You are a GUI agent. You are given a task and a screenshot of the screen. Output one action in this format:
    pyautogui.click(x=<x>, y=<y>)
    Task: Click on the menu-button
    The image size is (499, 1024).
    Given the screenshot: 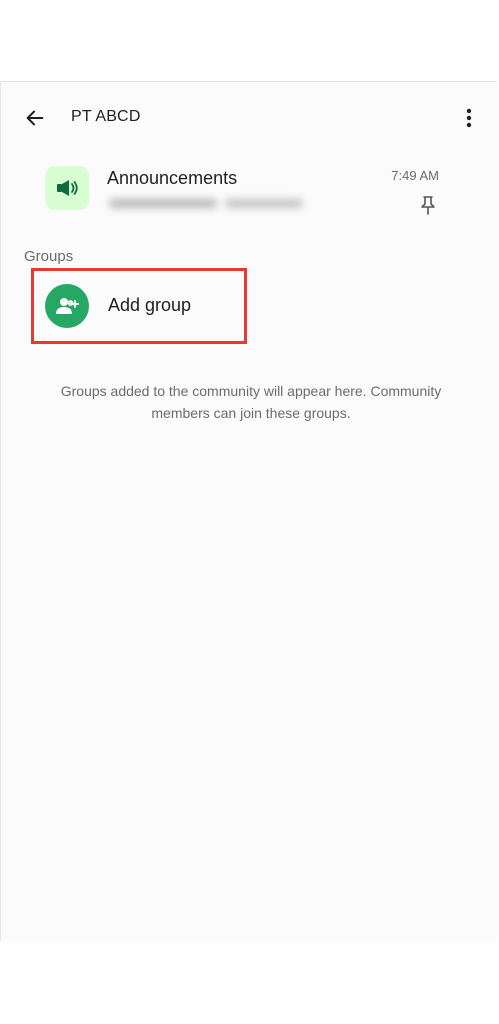 What is the action you would take?
    pyautogui.click(x=469, y=118)
    